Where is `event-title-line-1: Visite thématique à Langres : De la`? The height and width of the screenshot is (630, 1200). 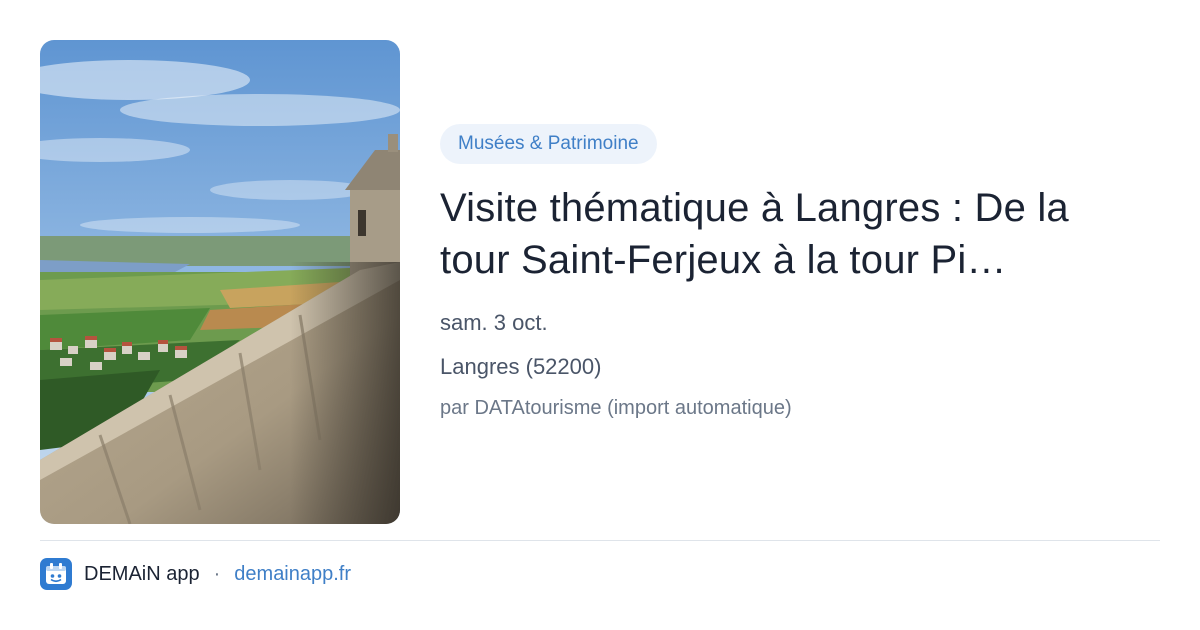
event-title-line-1: Visite thématique à Langres : De la is located at coordinates (754, 208).